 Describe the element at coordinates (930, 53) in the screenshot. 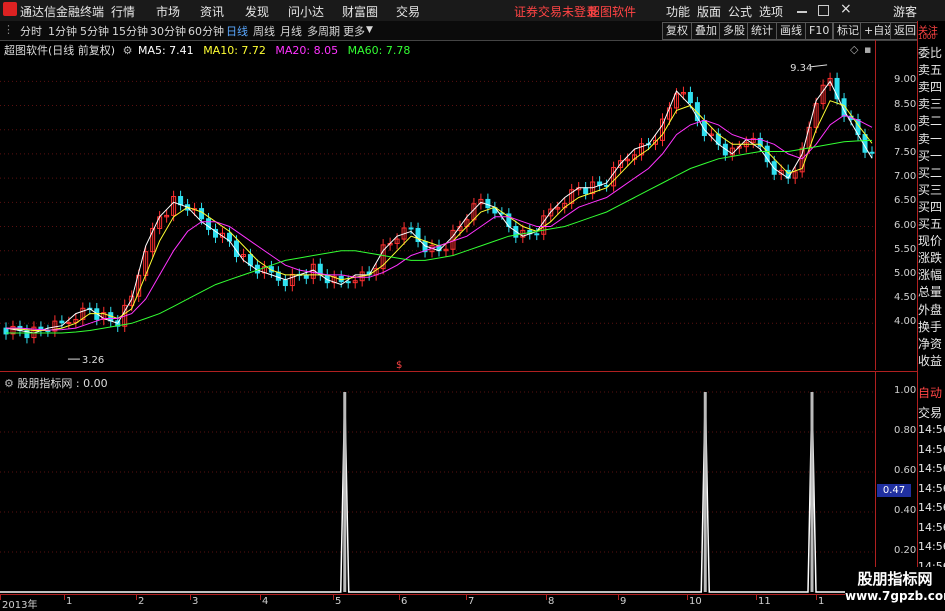

I see `quote-field-label: 委比` at that location.